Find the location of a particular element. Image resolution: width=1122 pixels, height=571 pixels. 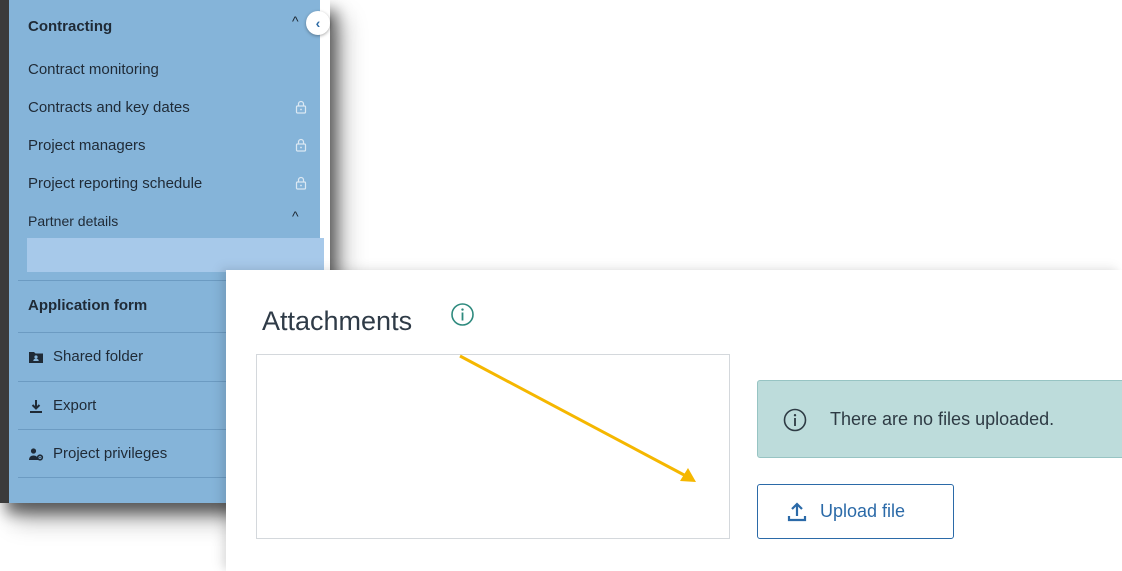

sidebar-item-label: Project privileges is located at coordinates (110, 453).